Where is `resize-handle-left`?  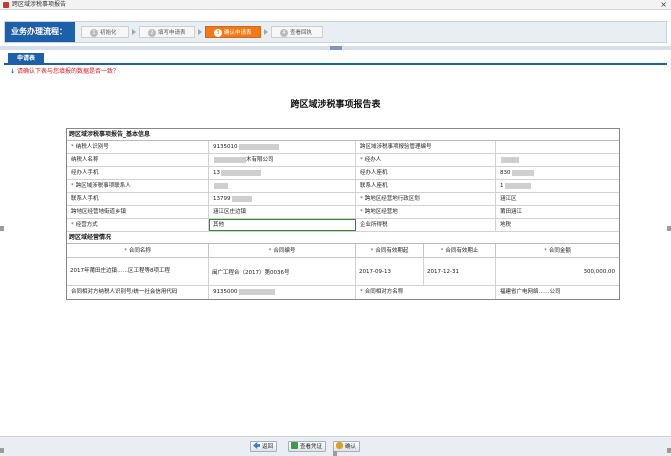
resize-handle-left is located at coordinates (2, 228).